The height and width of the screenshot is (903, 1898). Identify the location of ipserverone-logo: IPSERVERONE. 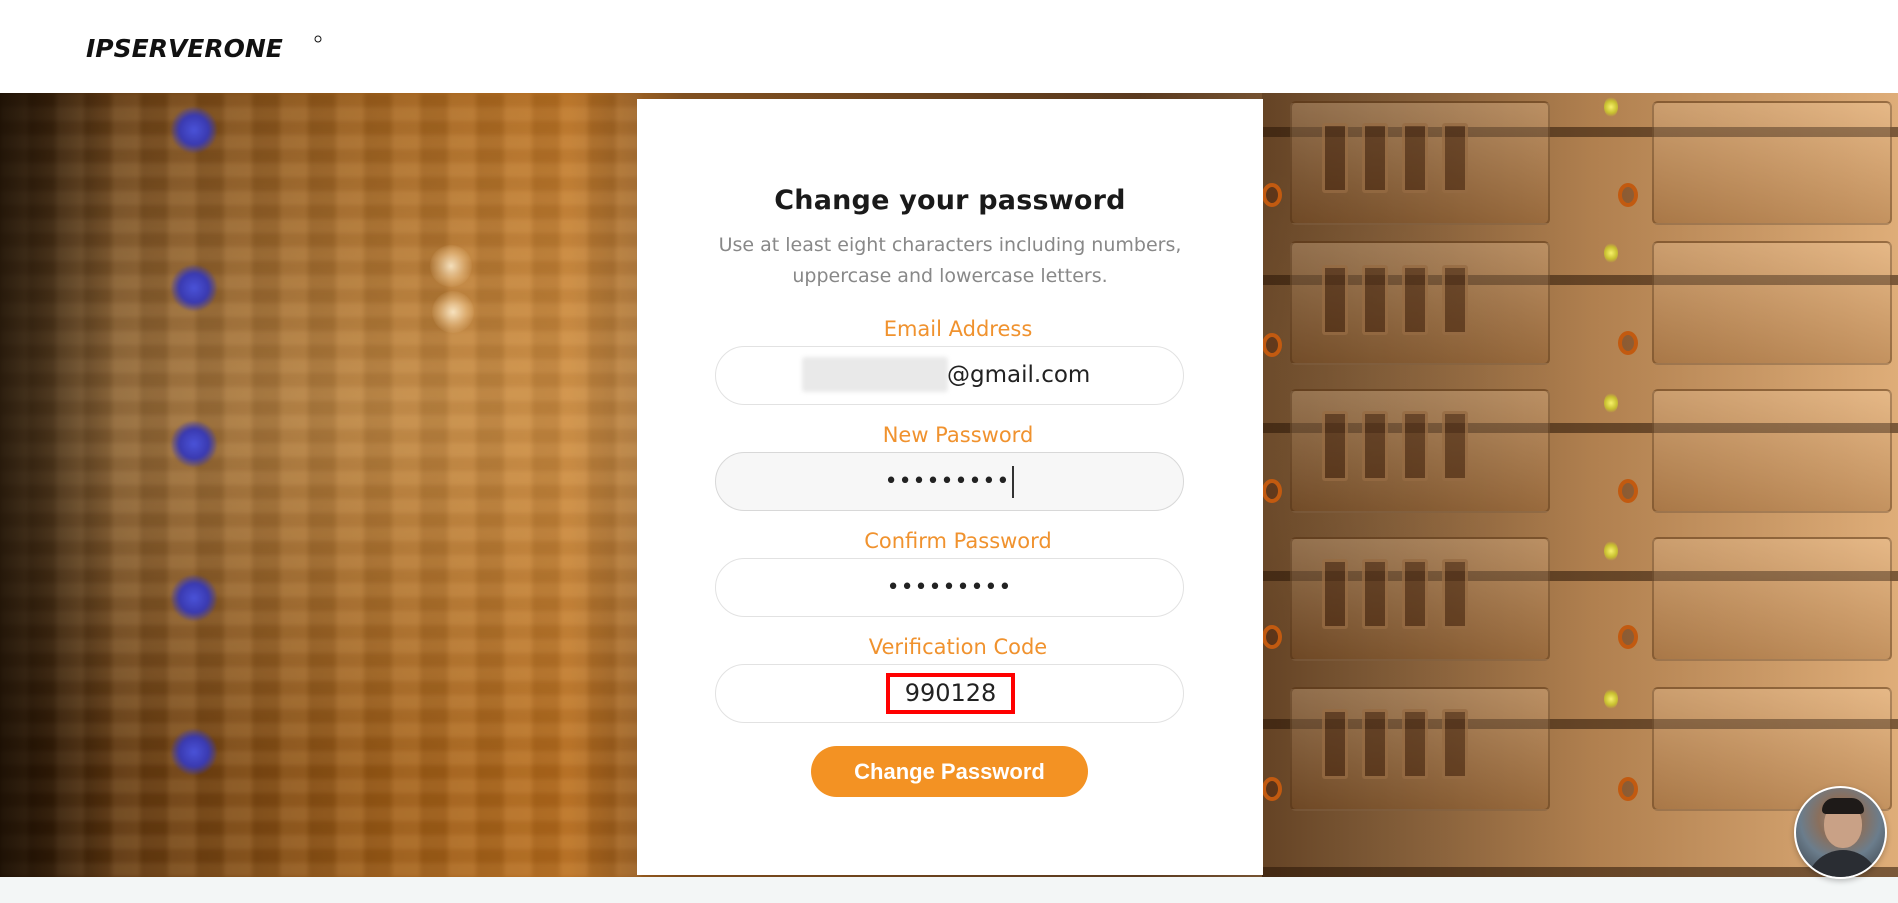
(204, 48).